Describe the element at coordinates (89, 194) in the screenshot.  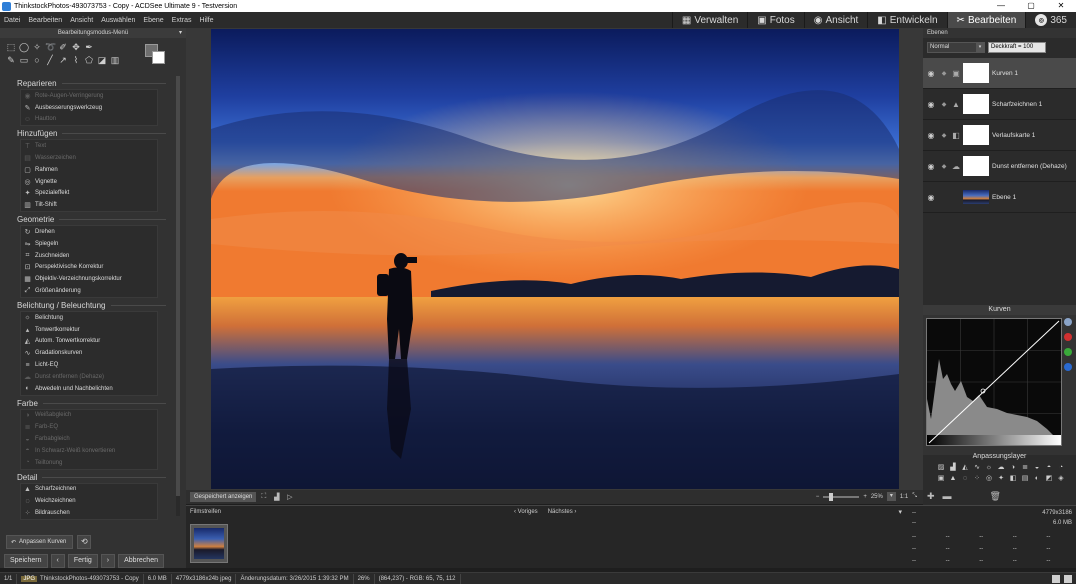
I see `tool-entry: ✦ Spezialeffekt` at that location.